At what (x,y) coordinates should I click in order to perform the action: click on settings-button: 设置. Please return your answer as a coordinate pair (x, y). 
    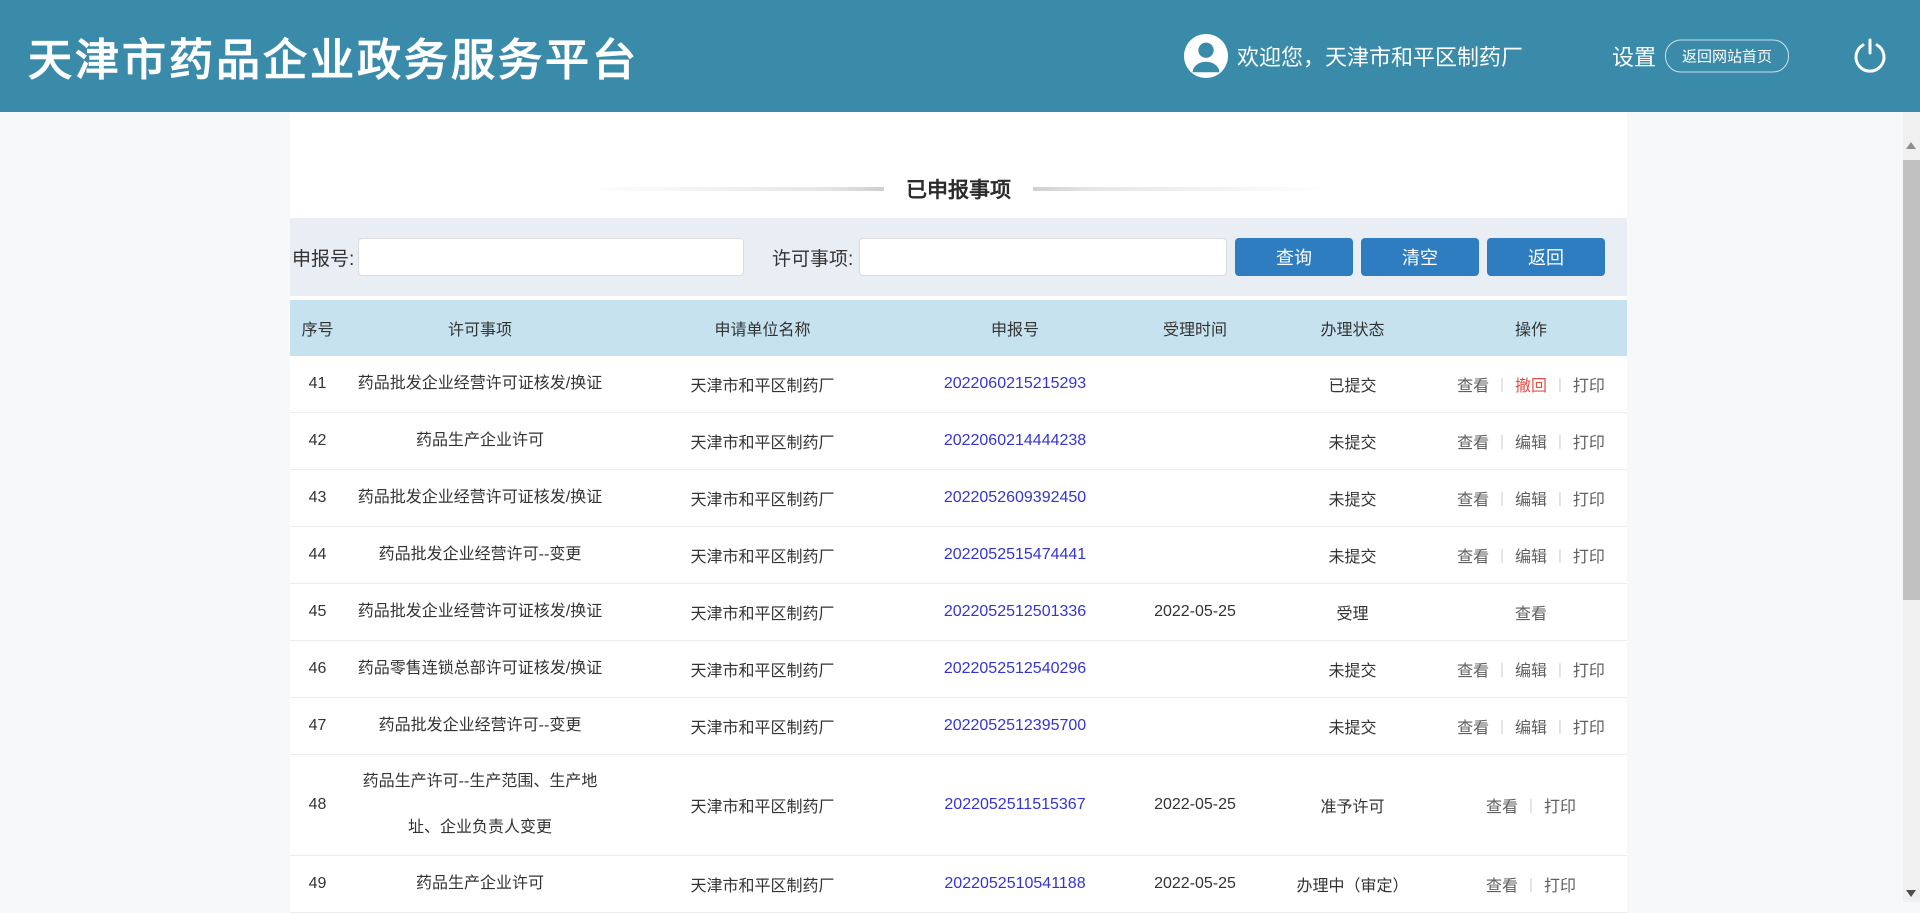
    Looking at the image, I should click on (1634, 56).